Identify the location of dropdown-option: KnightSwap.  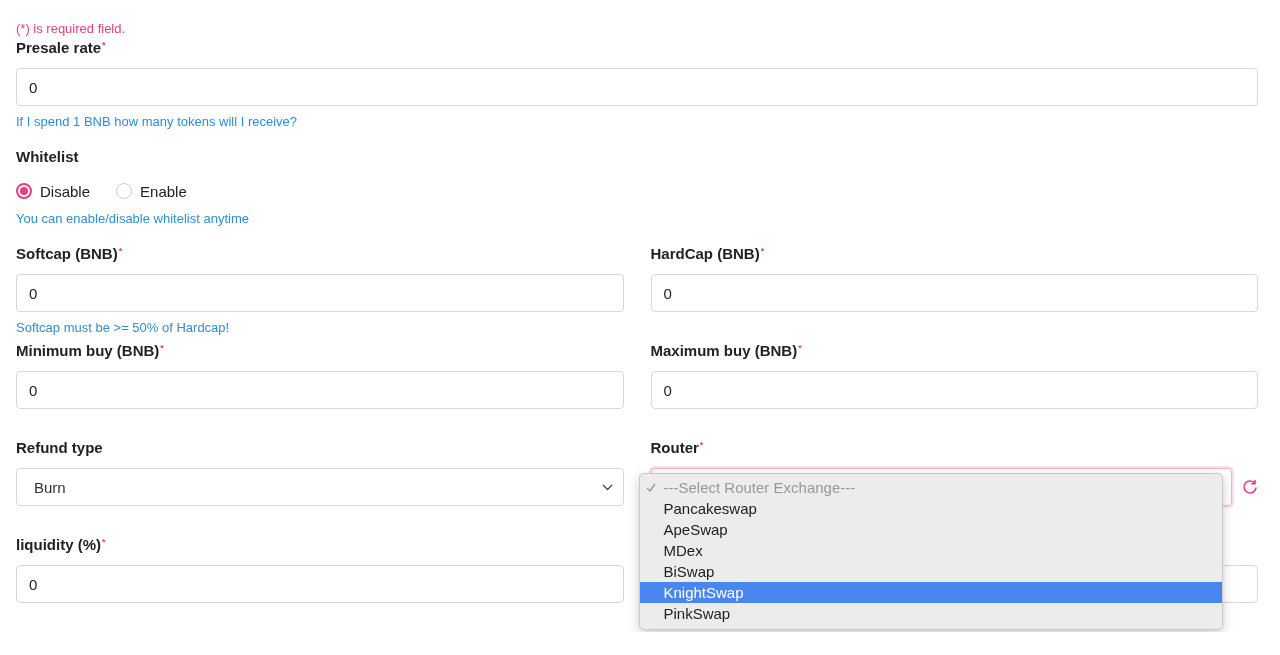
(930, 592).